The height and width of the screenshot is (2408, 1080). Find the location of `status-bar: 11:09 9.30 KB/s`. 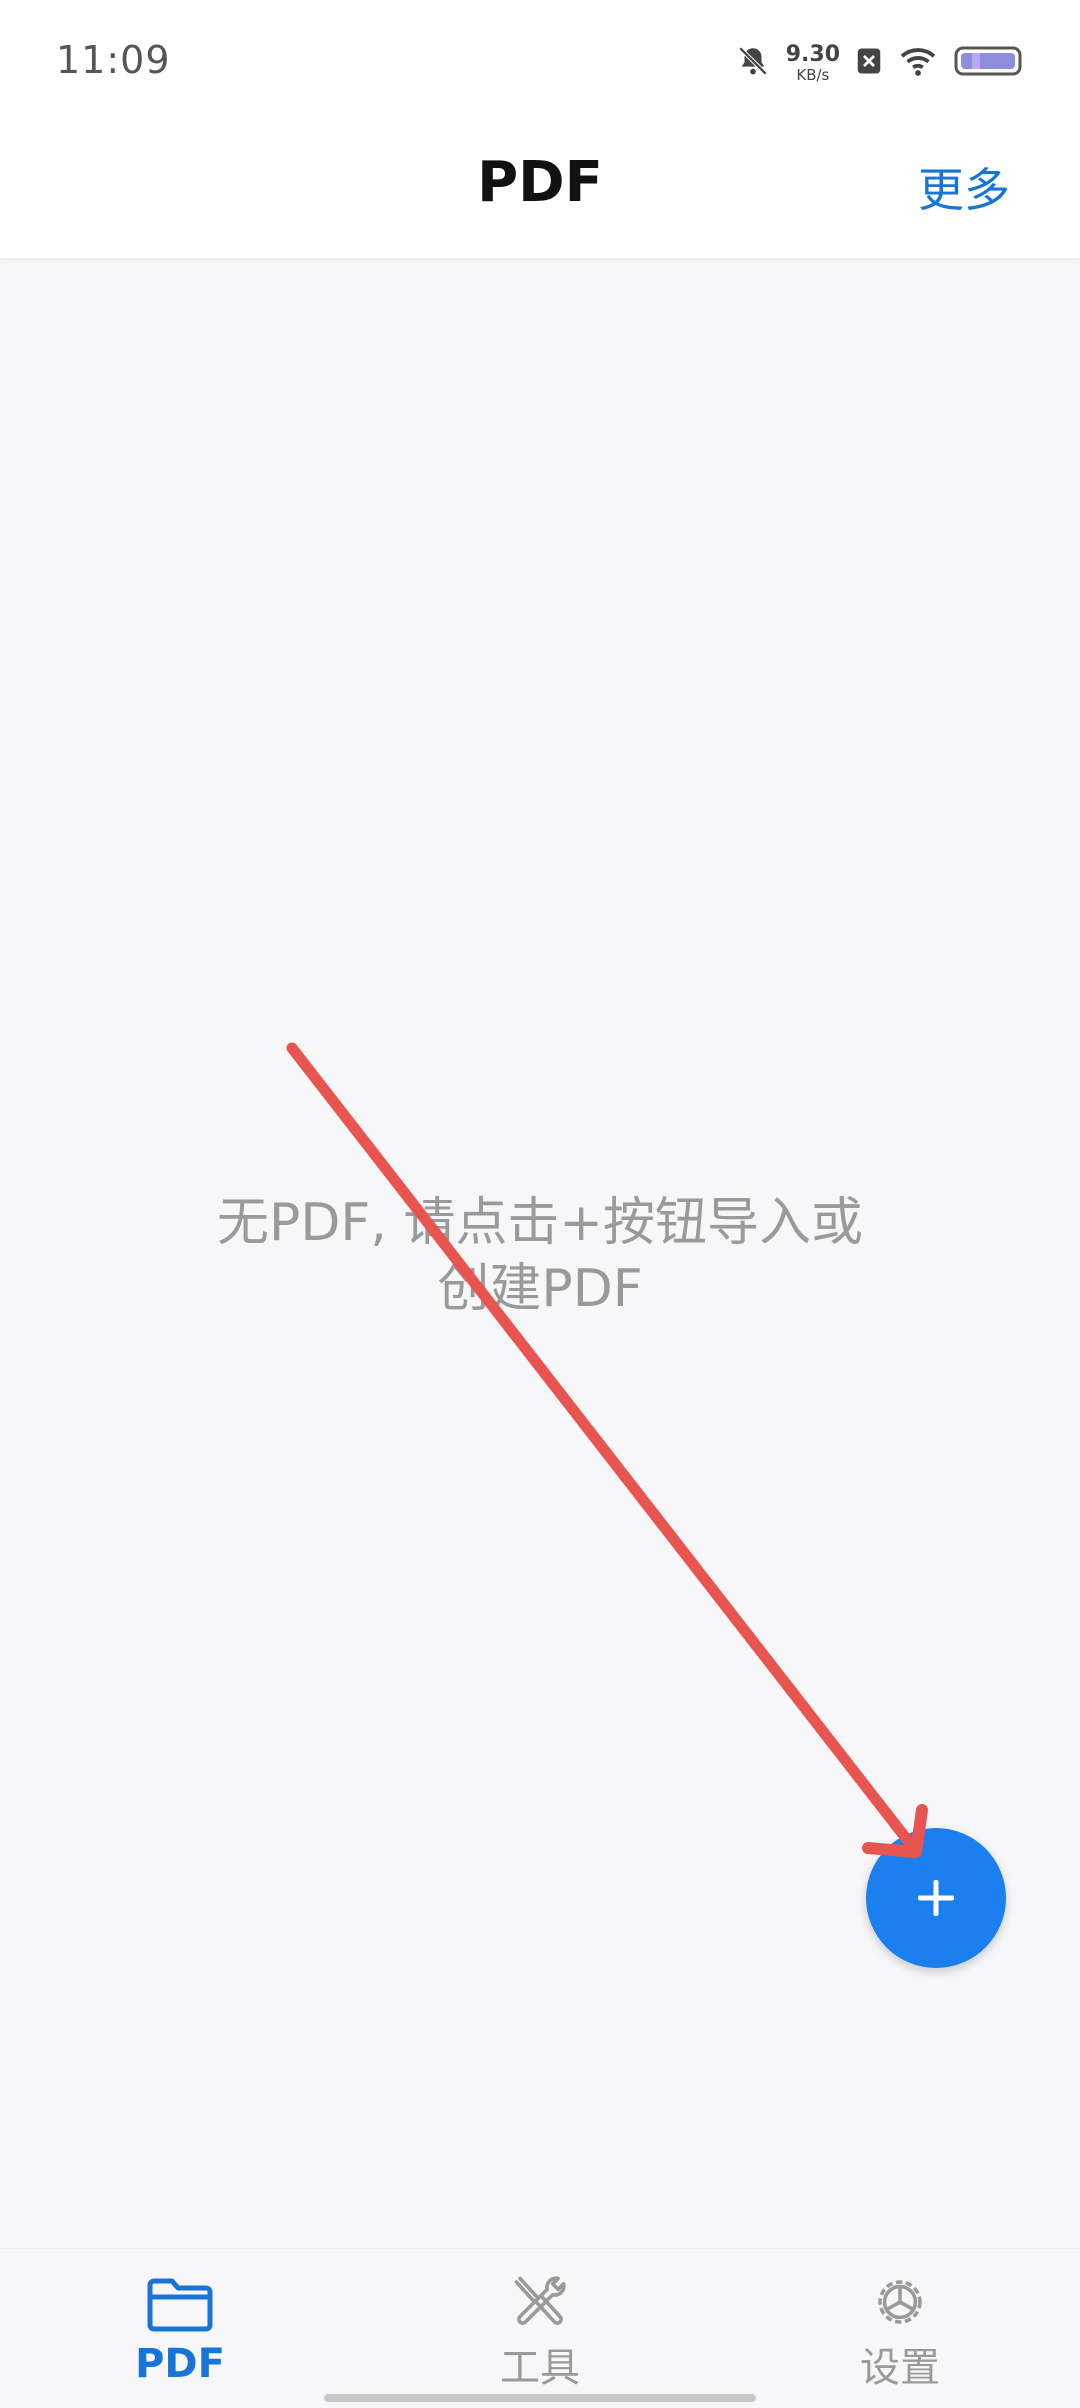

status-bar: 11:09 9.30 KB/s is located at coordinates (540, 63).